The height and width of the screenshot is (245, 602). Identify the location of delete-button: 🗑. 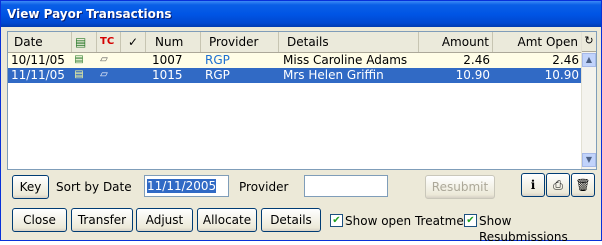
(583, 185).